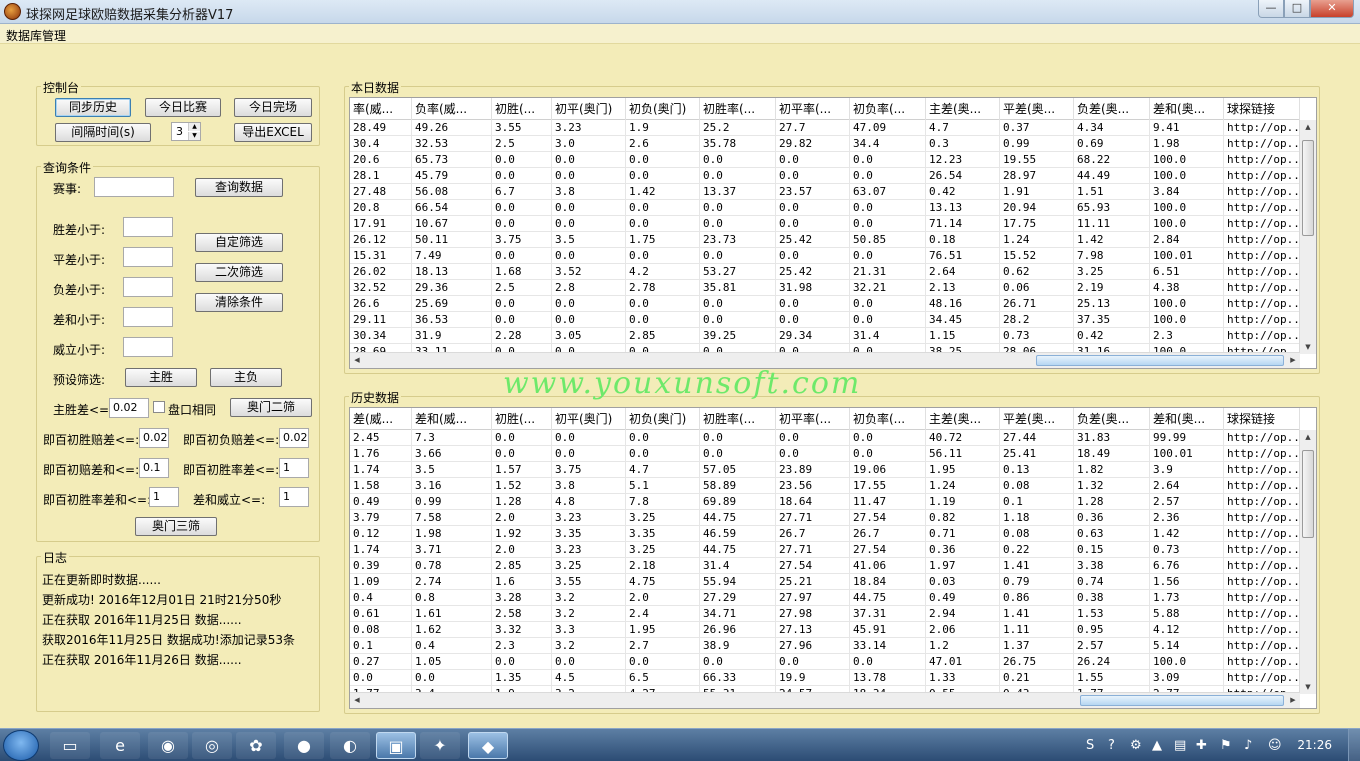  What do you see at coordinates (396, 745) in the screenshot?
I see `image-viewer-icon: ▣` at bounding box center [396, 745].